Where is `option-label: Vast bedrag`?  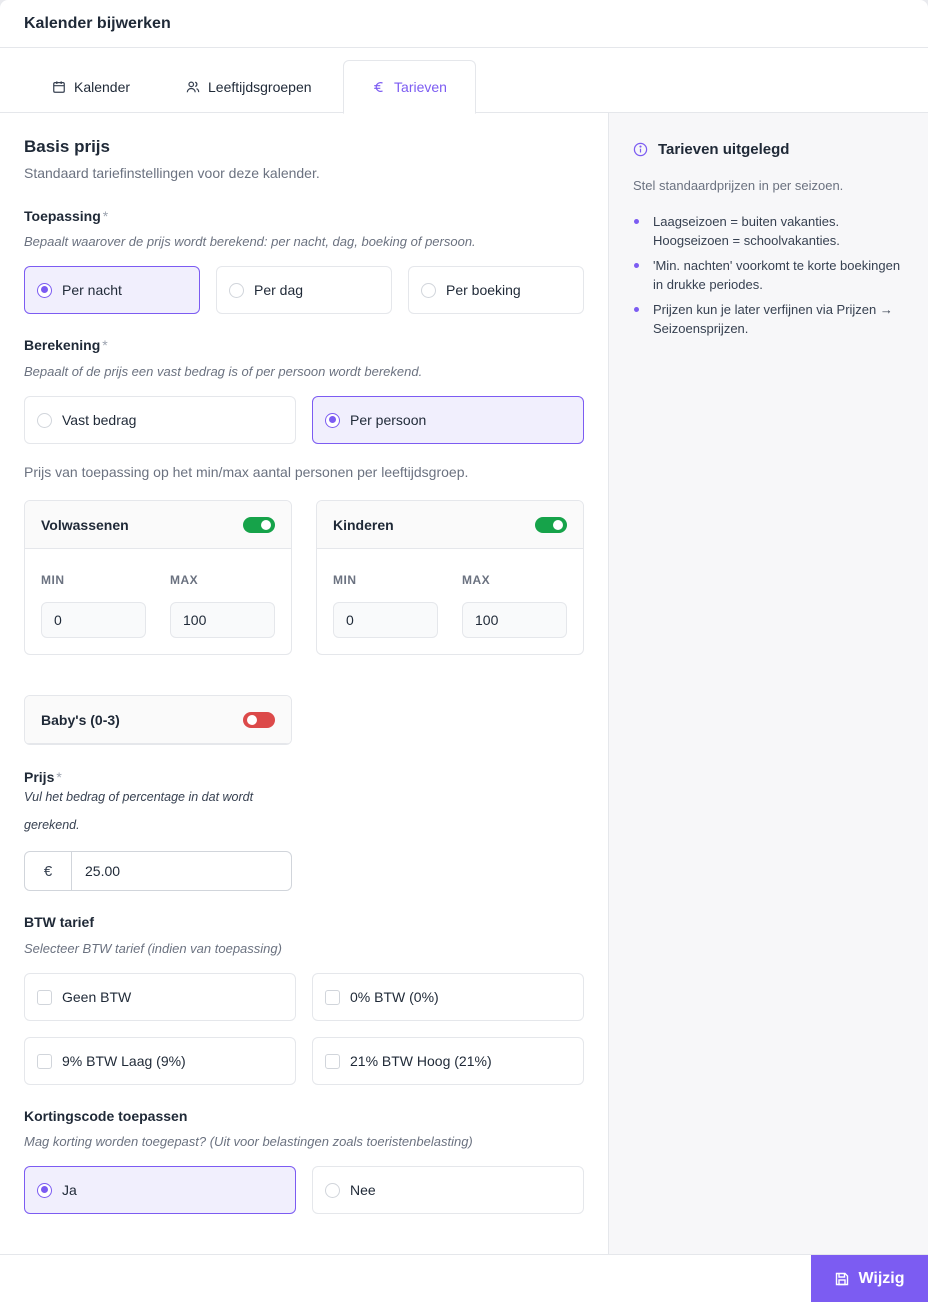 option-label: Vast bedrag is located at coordinates (99, 420).